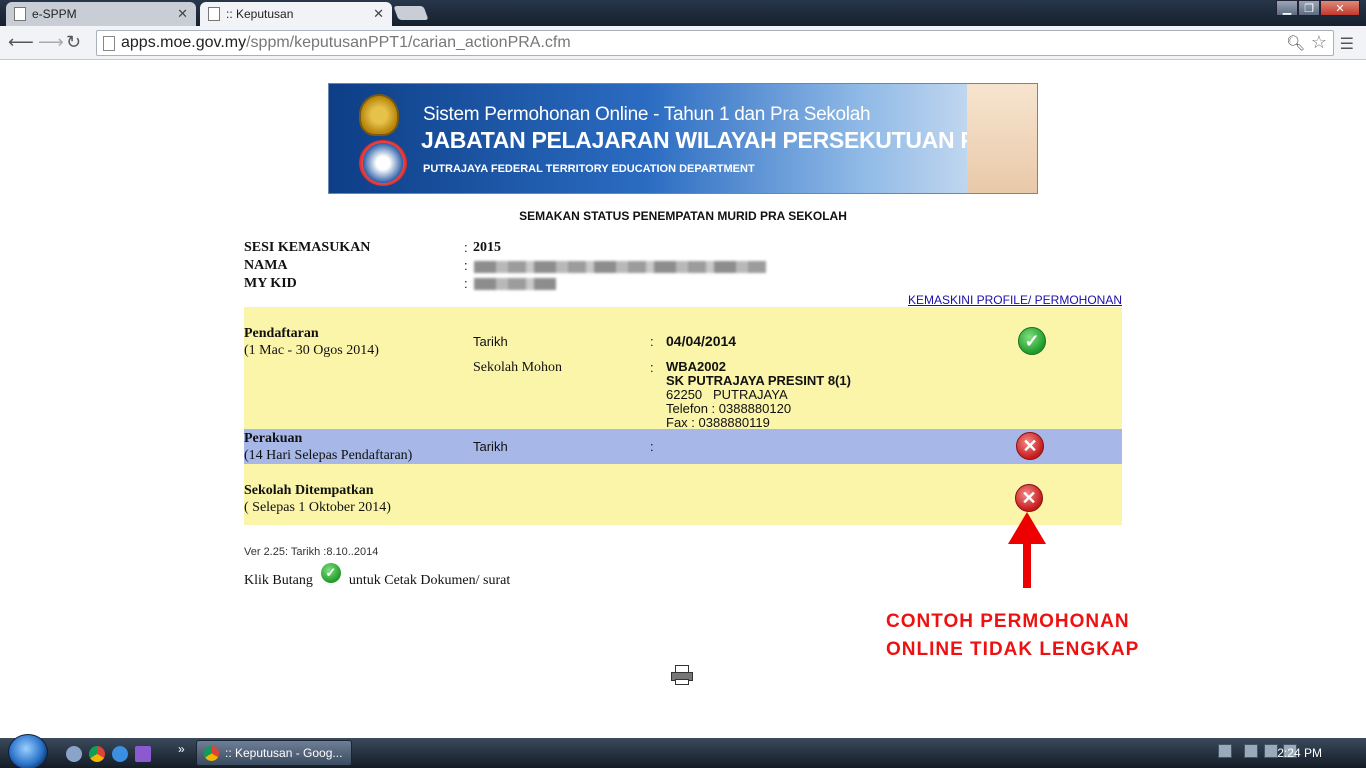 The height and width of the screenshot is (768, 1366). I want to click on menu-icon: ☰, so click(1347, 44).